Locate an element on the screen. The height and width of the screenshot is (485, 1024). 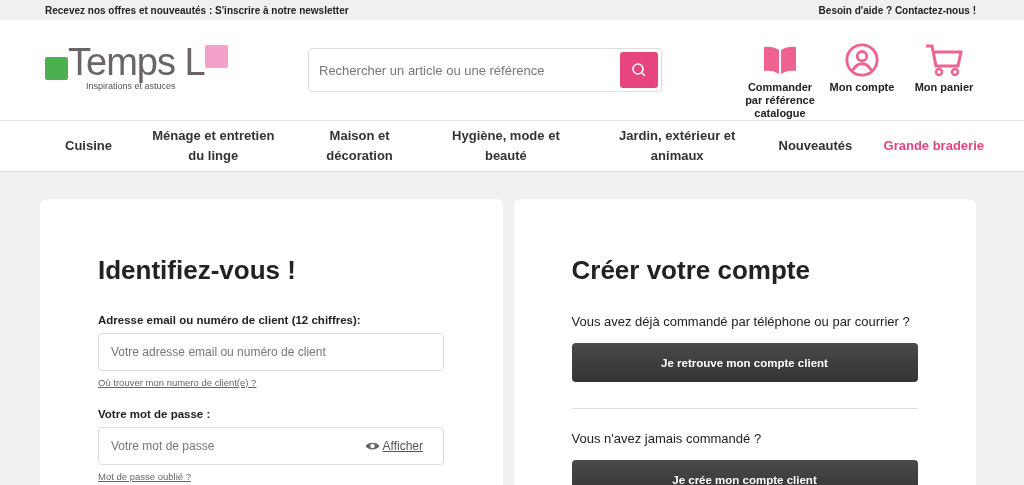
register-title: Créer votre compte is located at coordinates (690, 270).